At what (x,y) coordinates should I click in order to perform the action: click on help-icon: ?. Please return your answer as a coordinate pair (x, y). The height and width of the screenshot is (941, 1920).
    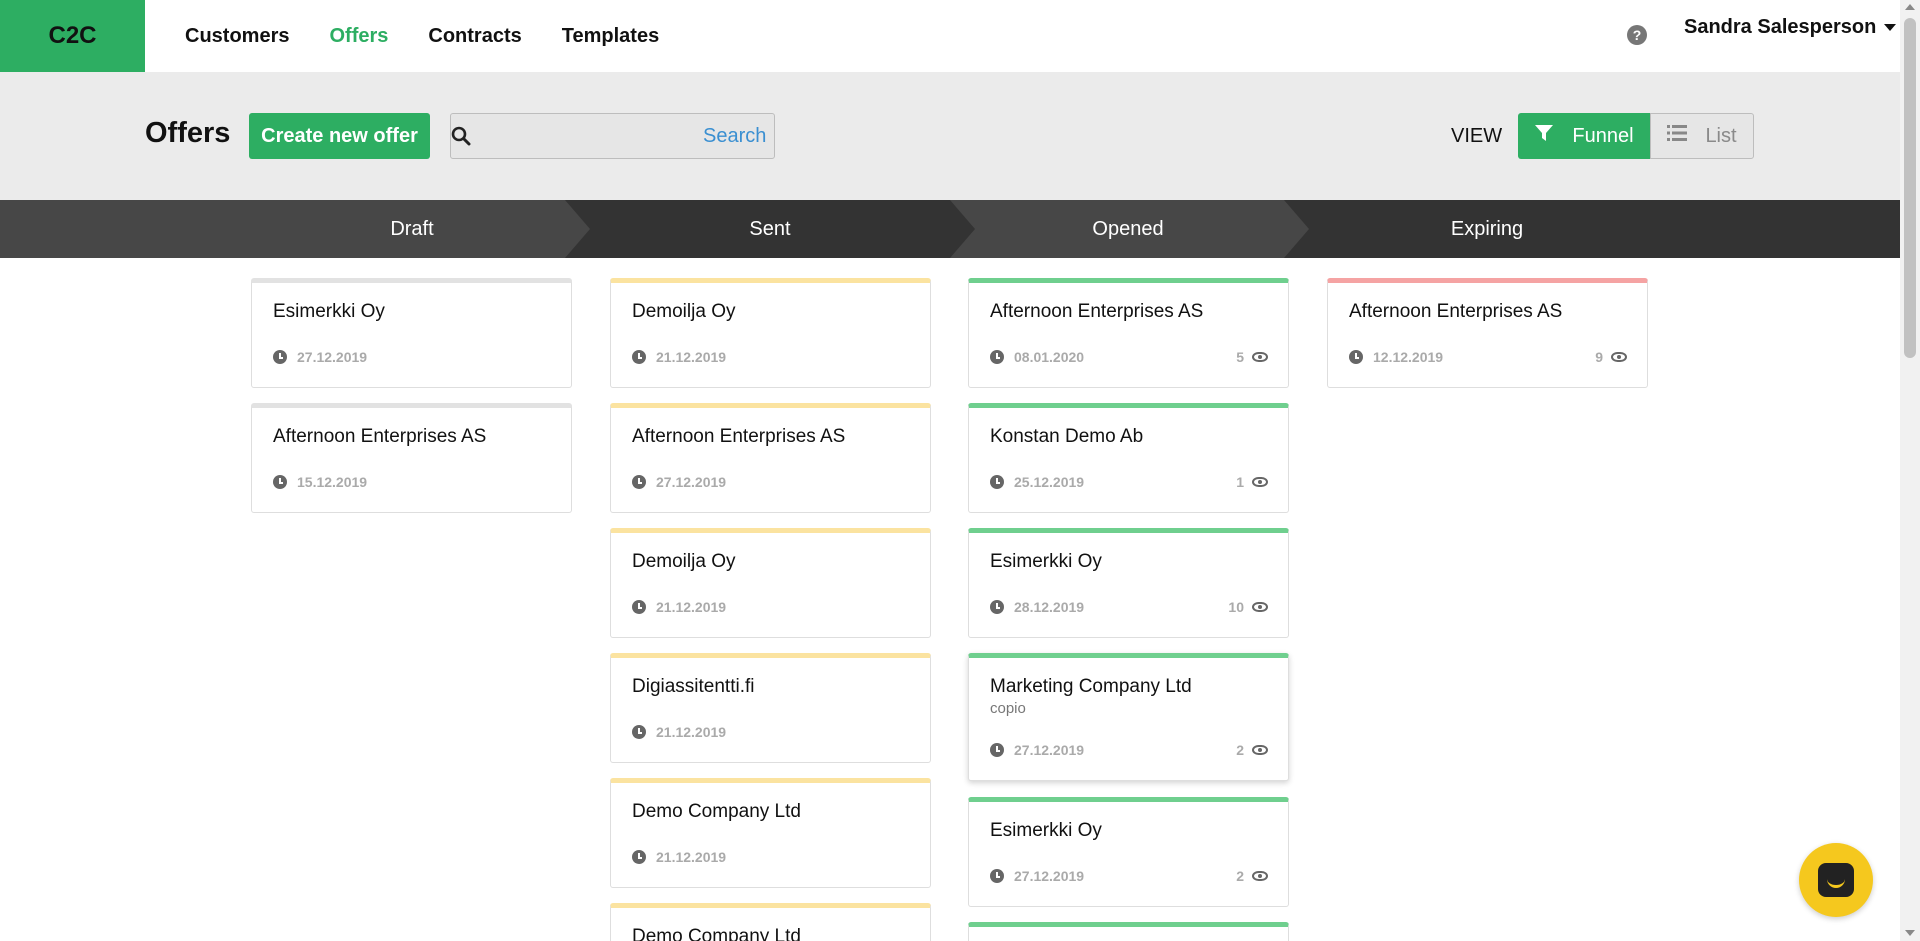
    Looking at the image, I should click on (1637, 35).